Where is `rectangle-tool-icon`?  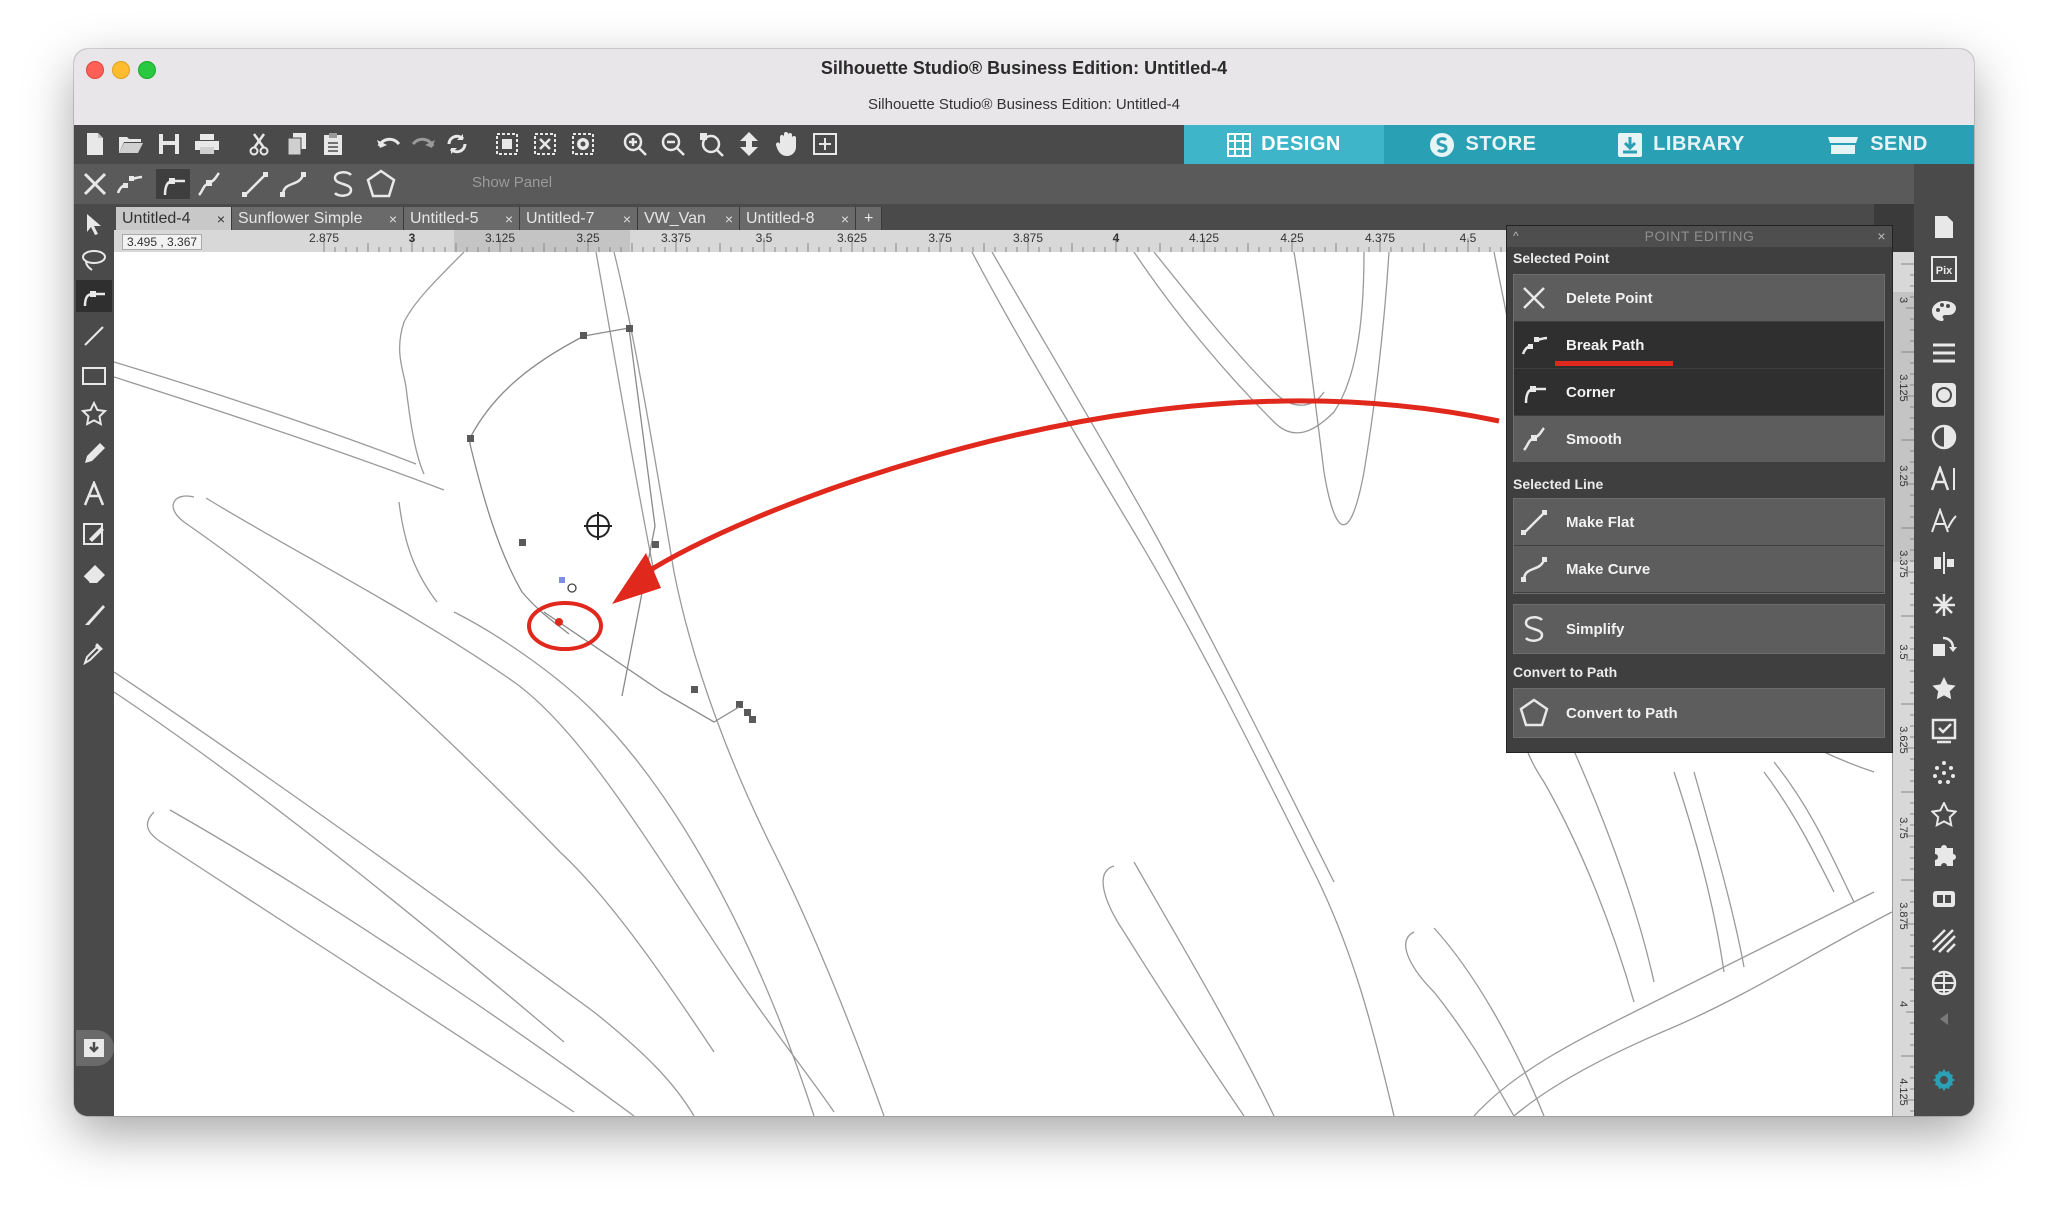 rectangle-tool-icon is located at coordinates (94, 376).